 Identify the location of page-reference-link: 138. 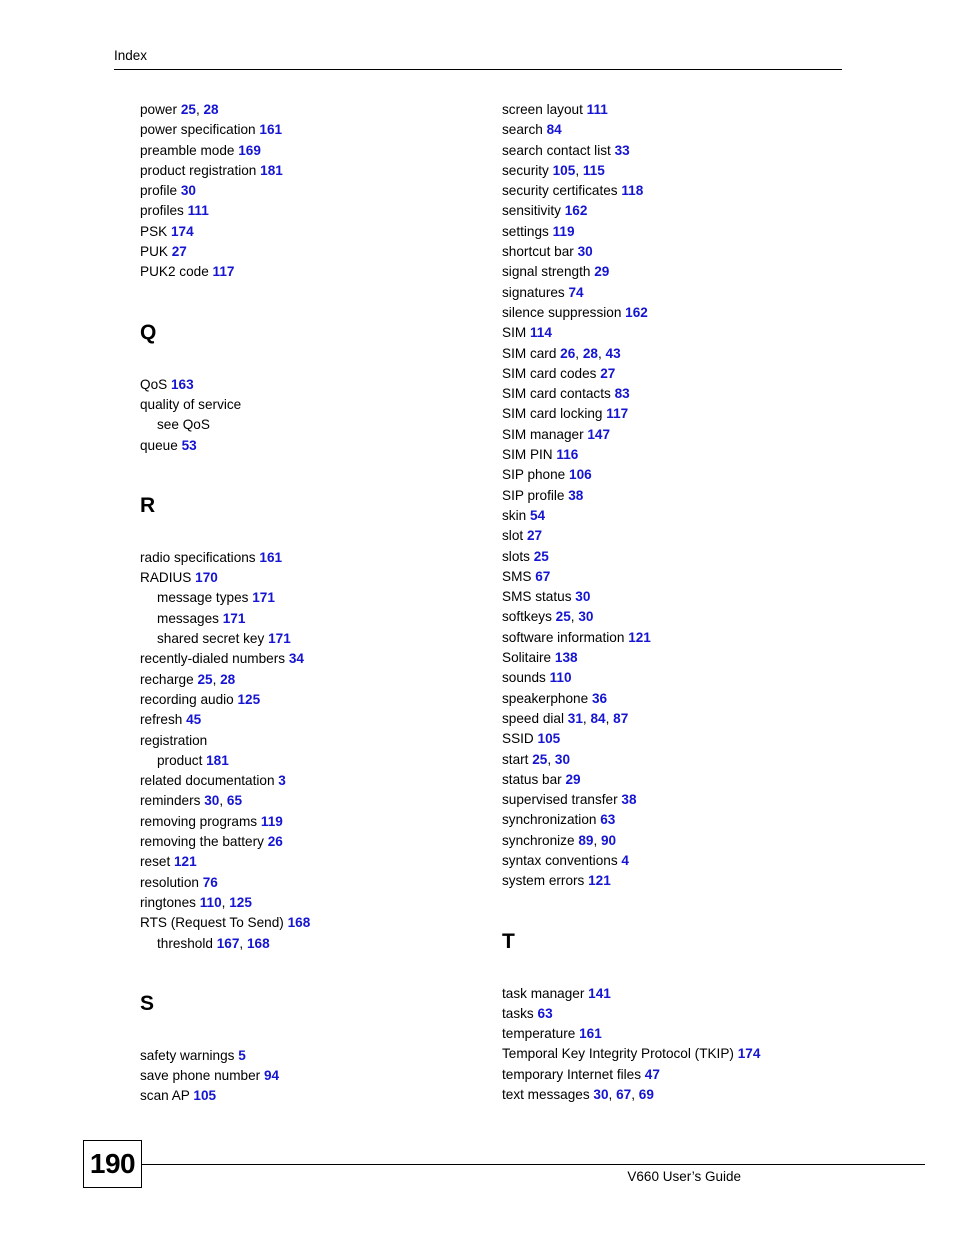
(566, 657).